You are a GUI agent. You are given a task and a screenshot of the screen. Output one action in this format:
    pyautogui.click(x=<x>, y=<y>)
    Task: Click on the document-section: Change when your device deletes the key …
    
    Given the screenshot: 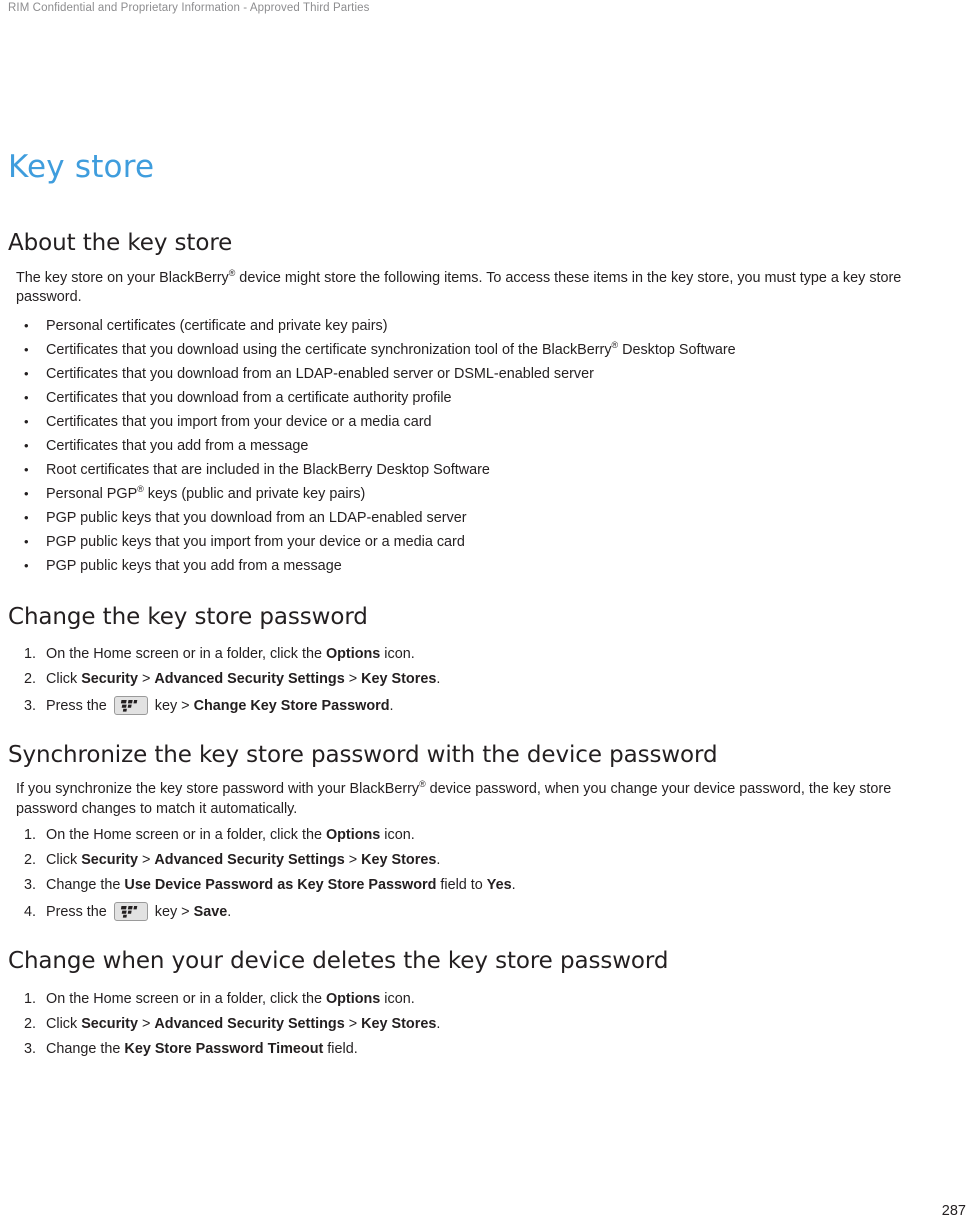 What is the action you would take?
    pyautogui.click(x=487, y=1004)
    